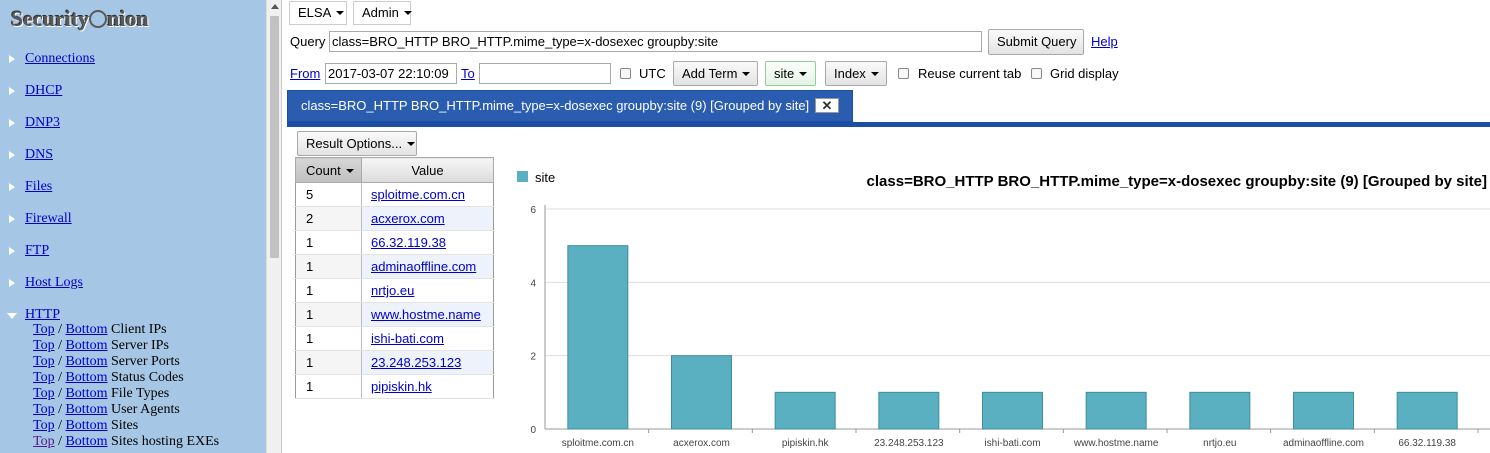 The width and height of the screenshot is (1490, 453). I want to click on count-cell: 2, so click(328, 218).